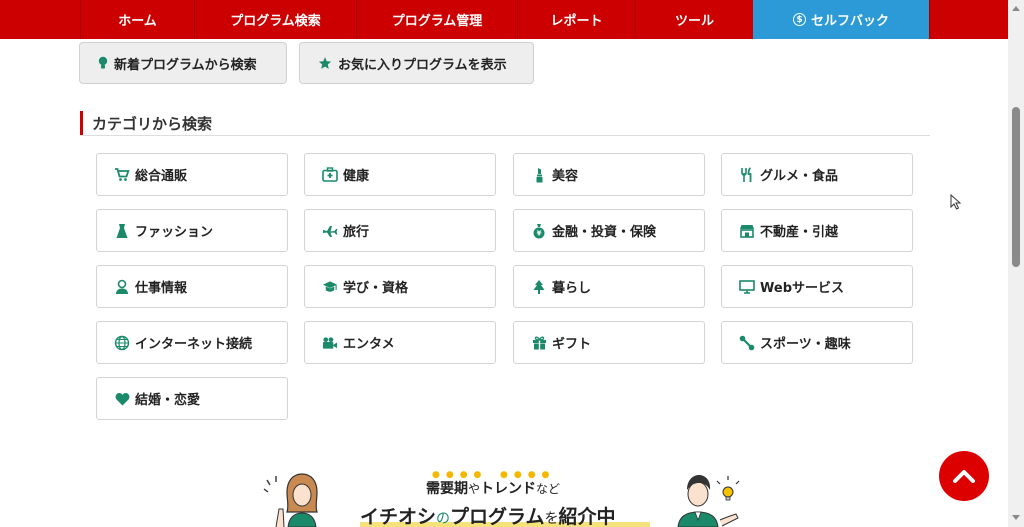  Describe the element at coordinates (192, 174) in the screenshot. I see `category-general-shopping: 総合通販` at that location.